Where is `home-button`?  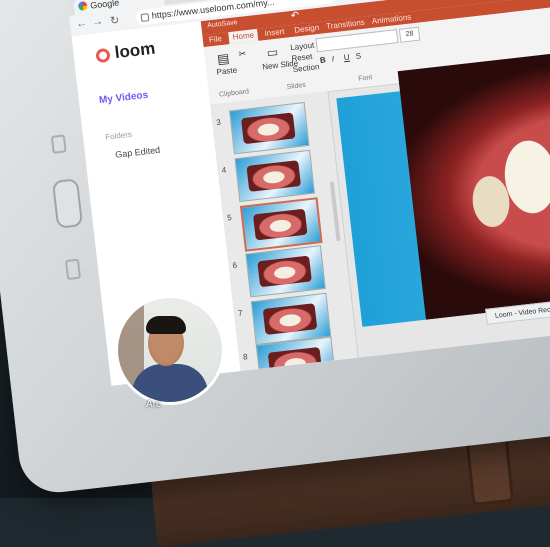 home-button is located at coordinates (67, 203).